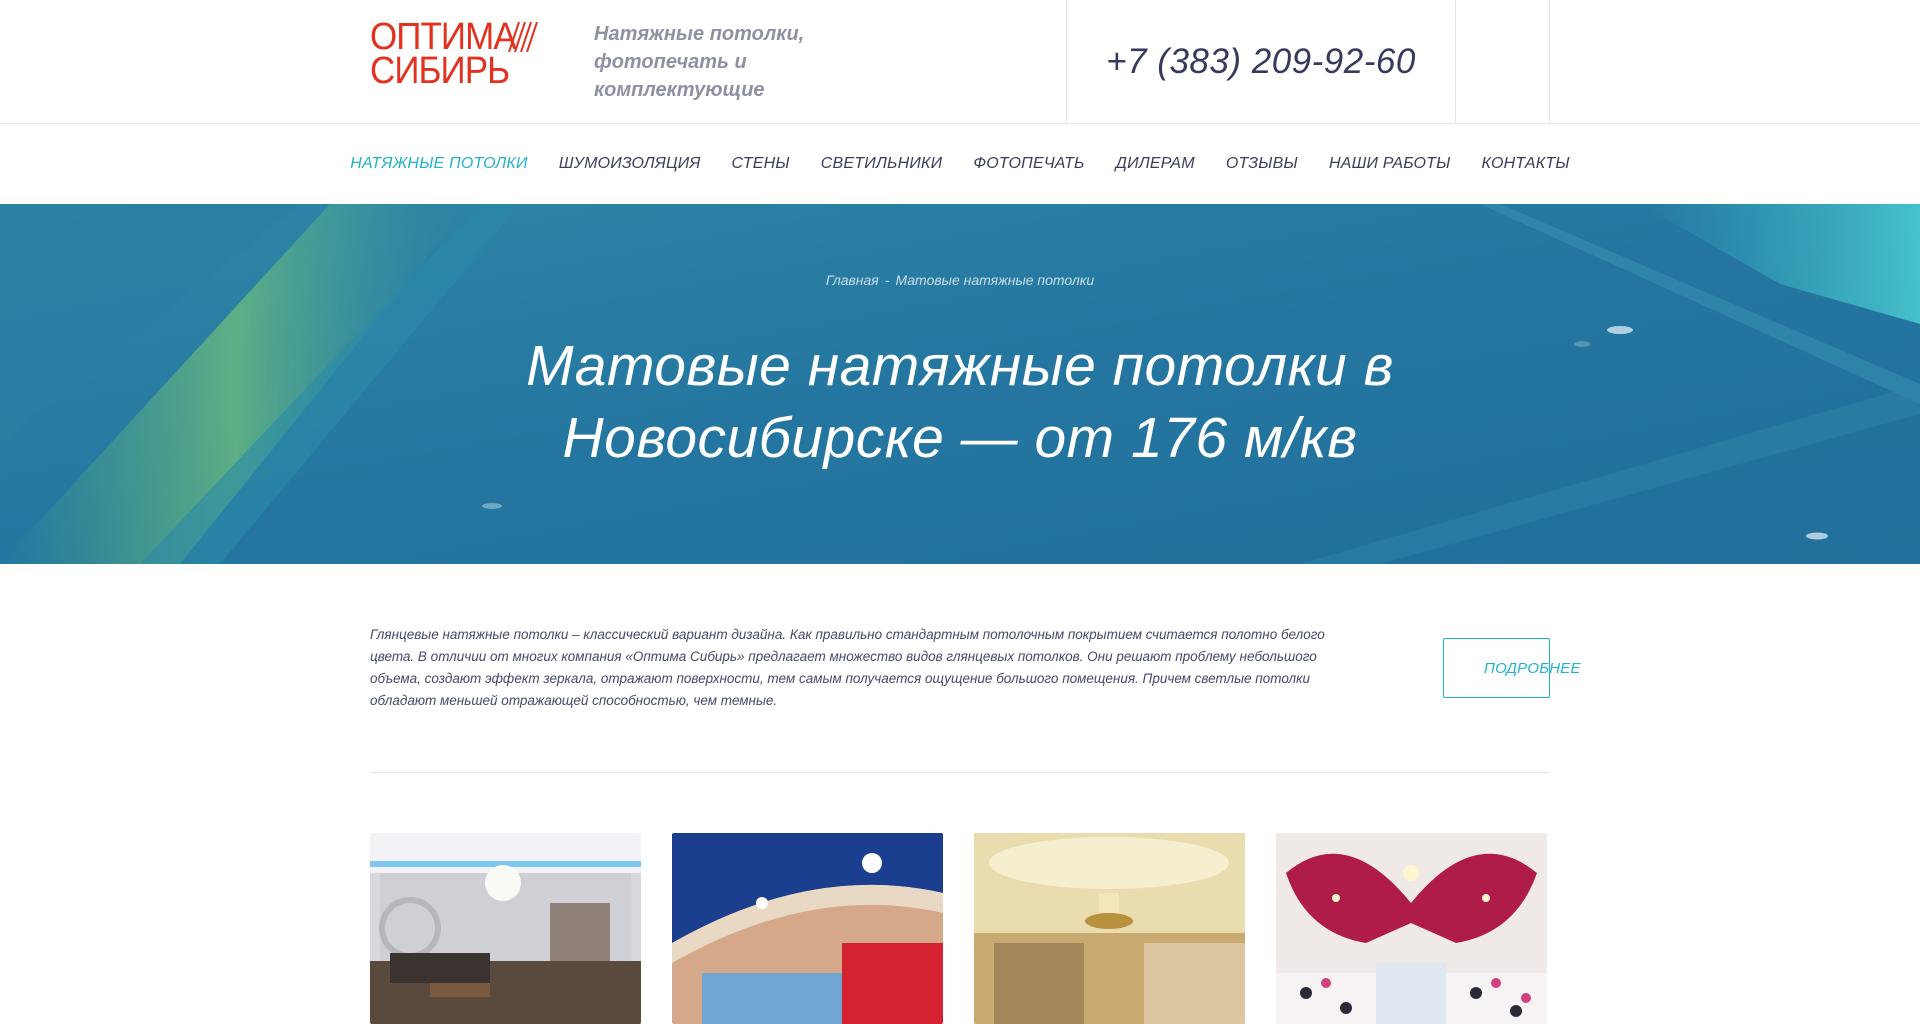  I want to click on tagline-line-3: комплектующие, so click(679, 90).